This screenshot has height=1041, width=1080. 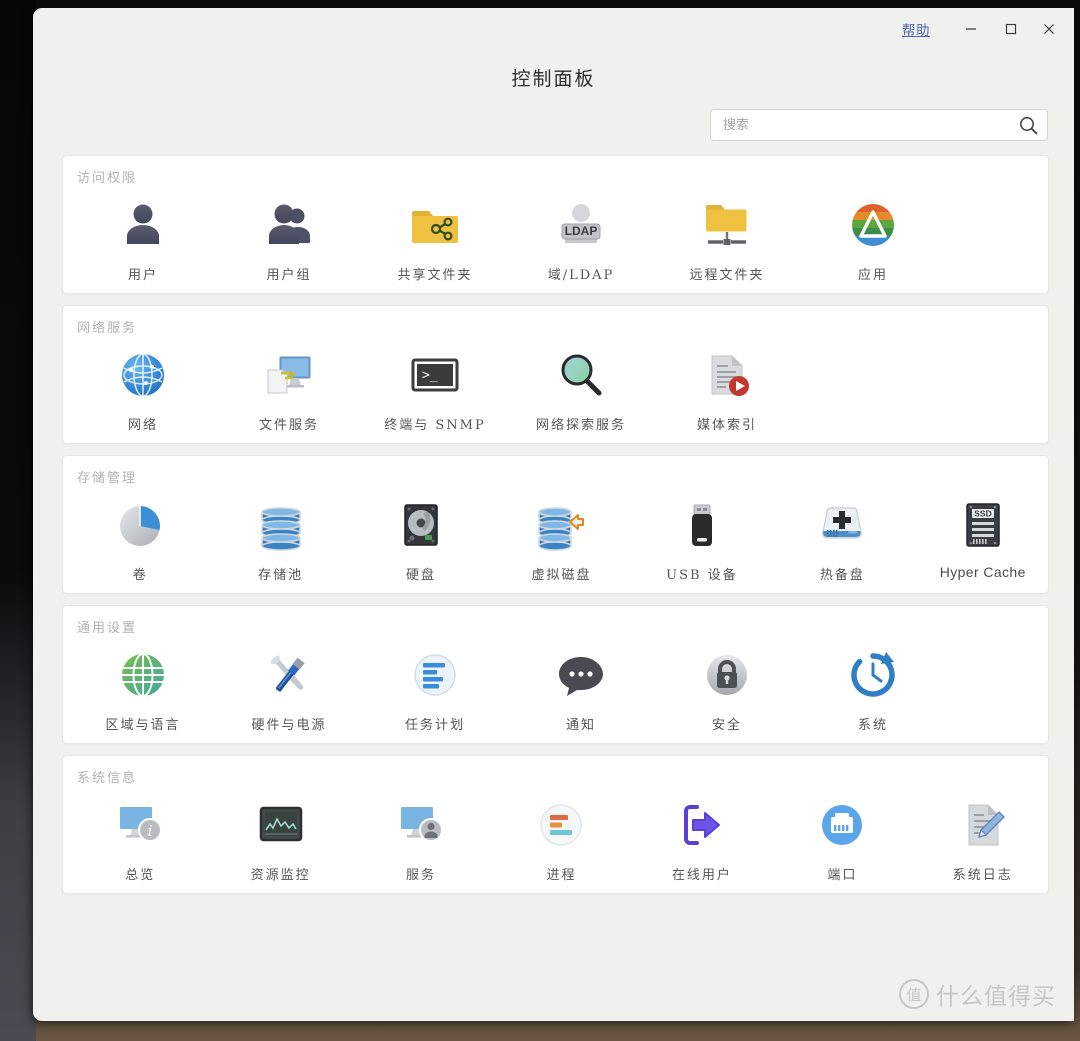 I want to click on app-icon, so click(x=873, y=225).